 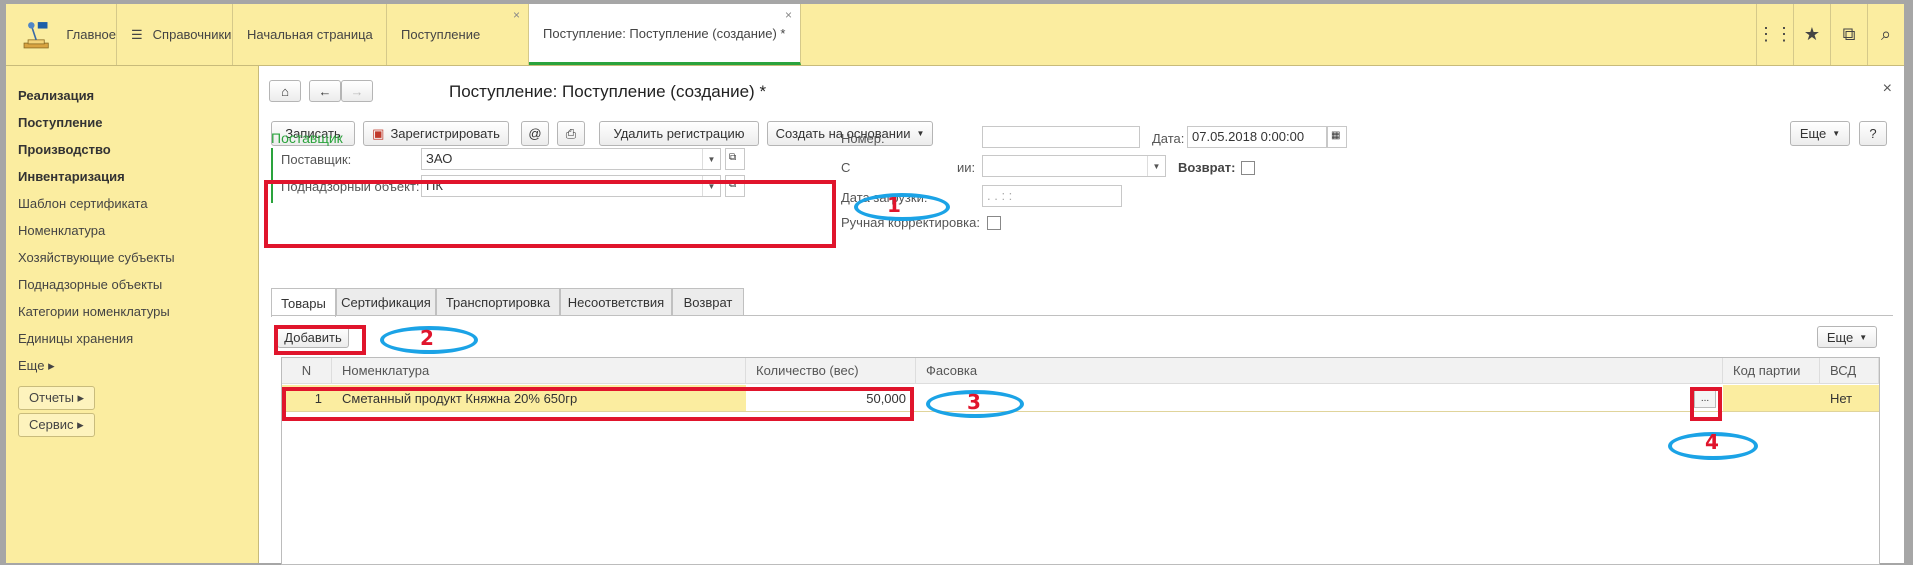 I want to click on arrow-right-icon: →, so click(x=357, y=91).